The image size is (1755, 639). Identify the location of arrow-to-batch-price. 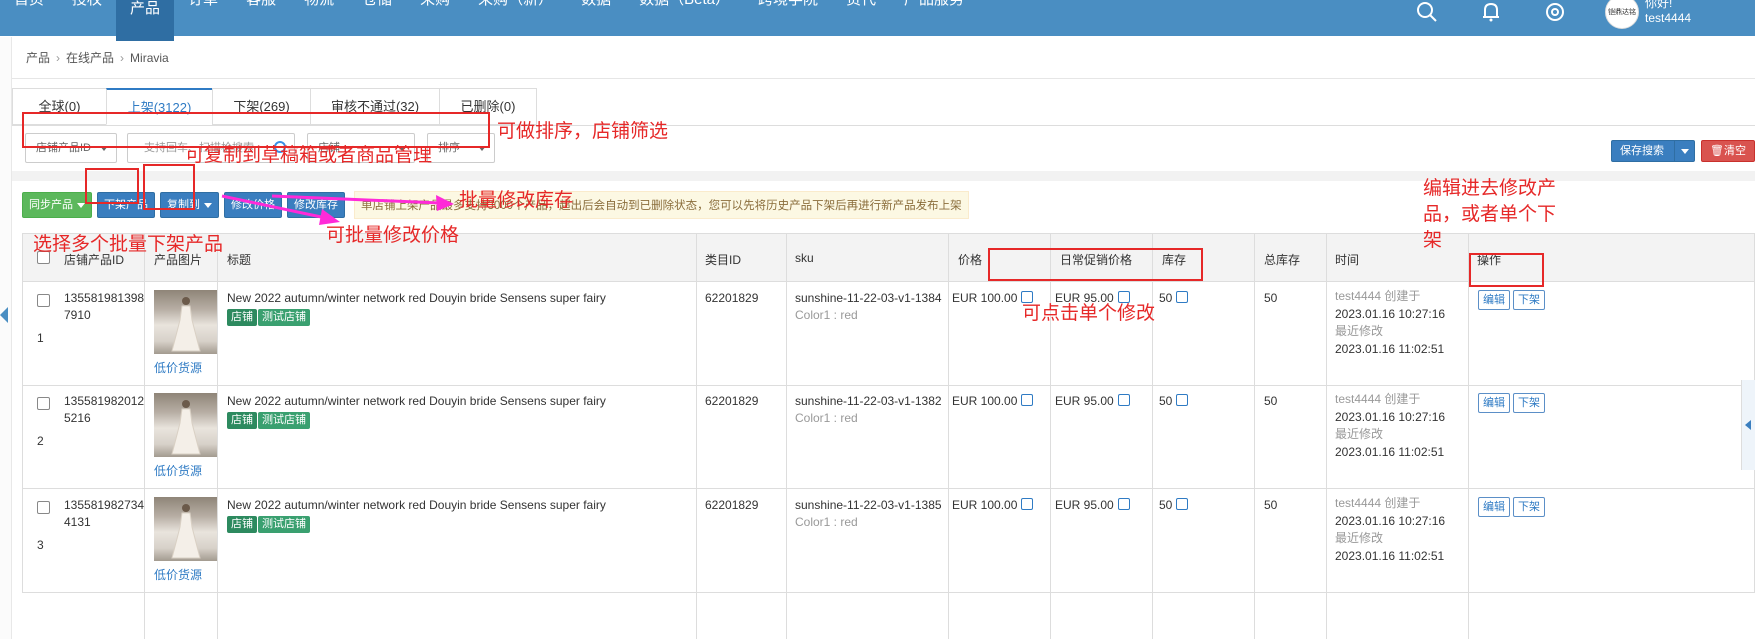
(280, 209).